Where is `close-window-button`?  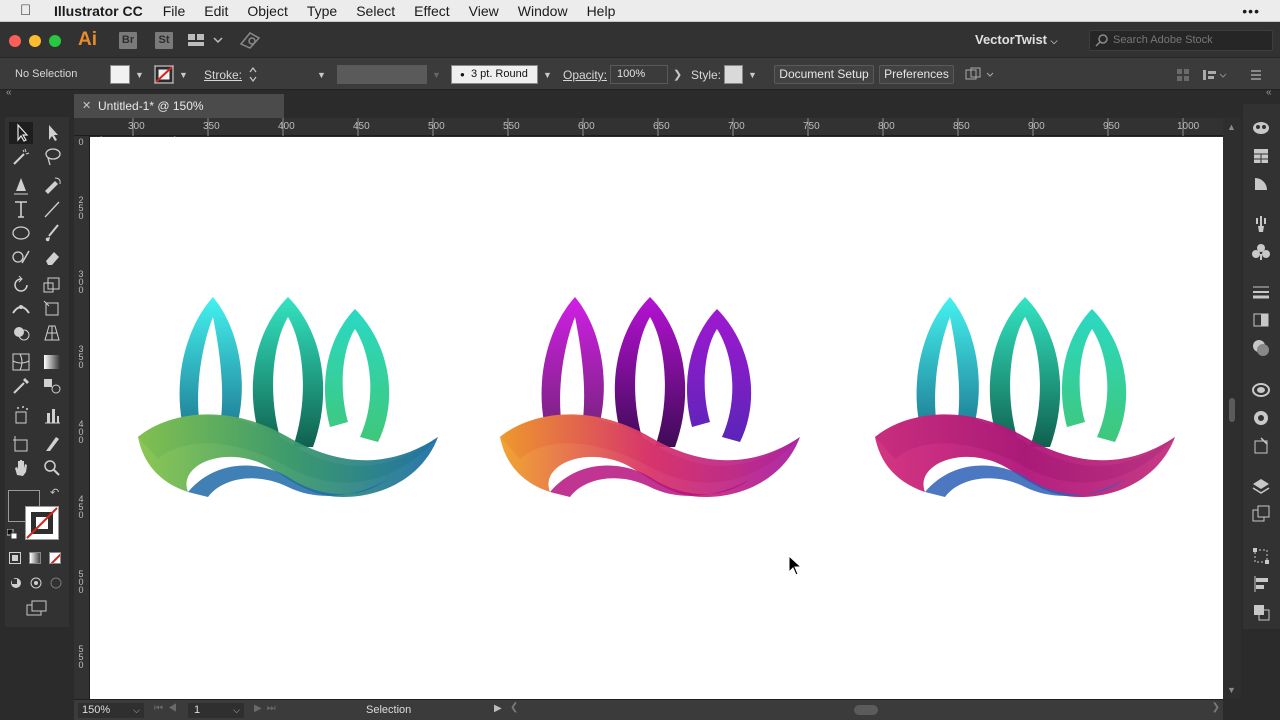
close-window-button is located at coordinates (15, 41).